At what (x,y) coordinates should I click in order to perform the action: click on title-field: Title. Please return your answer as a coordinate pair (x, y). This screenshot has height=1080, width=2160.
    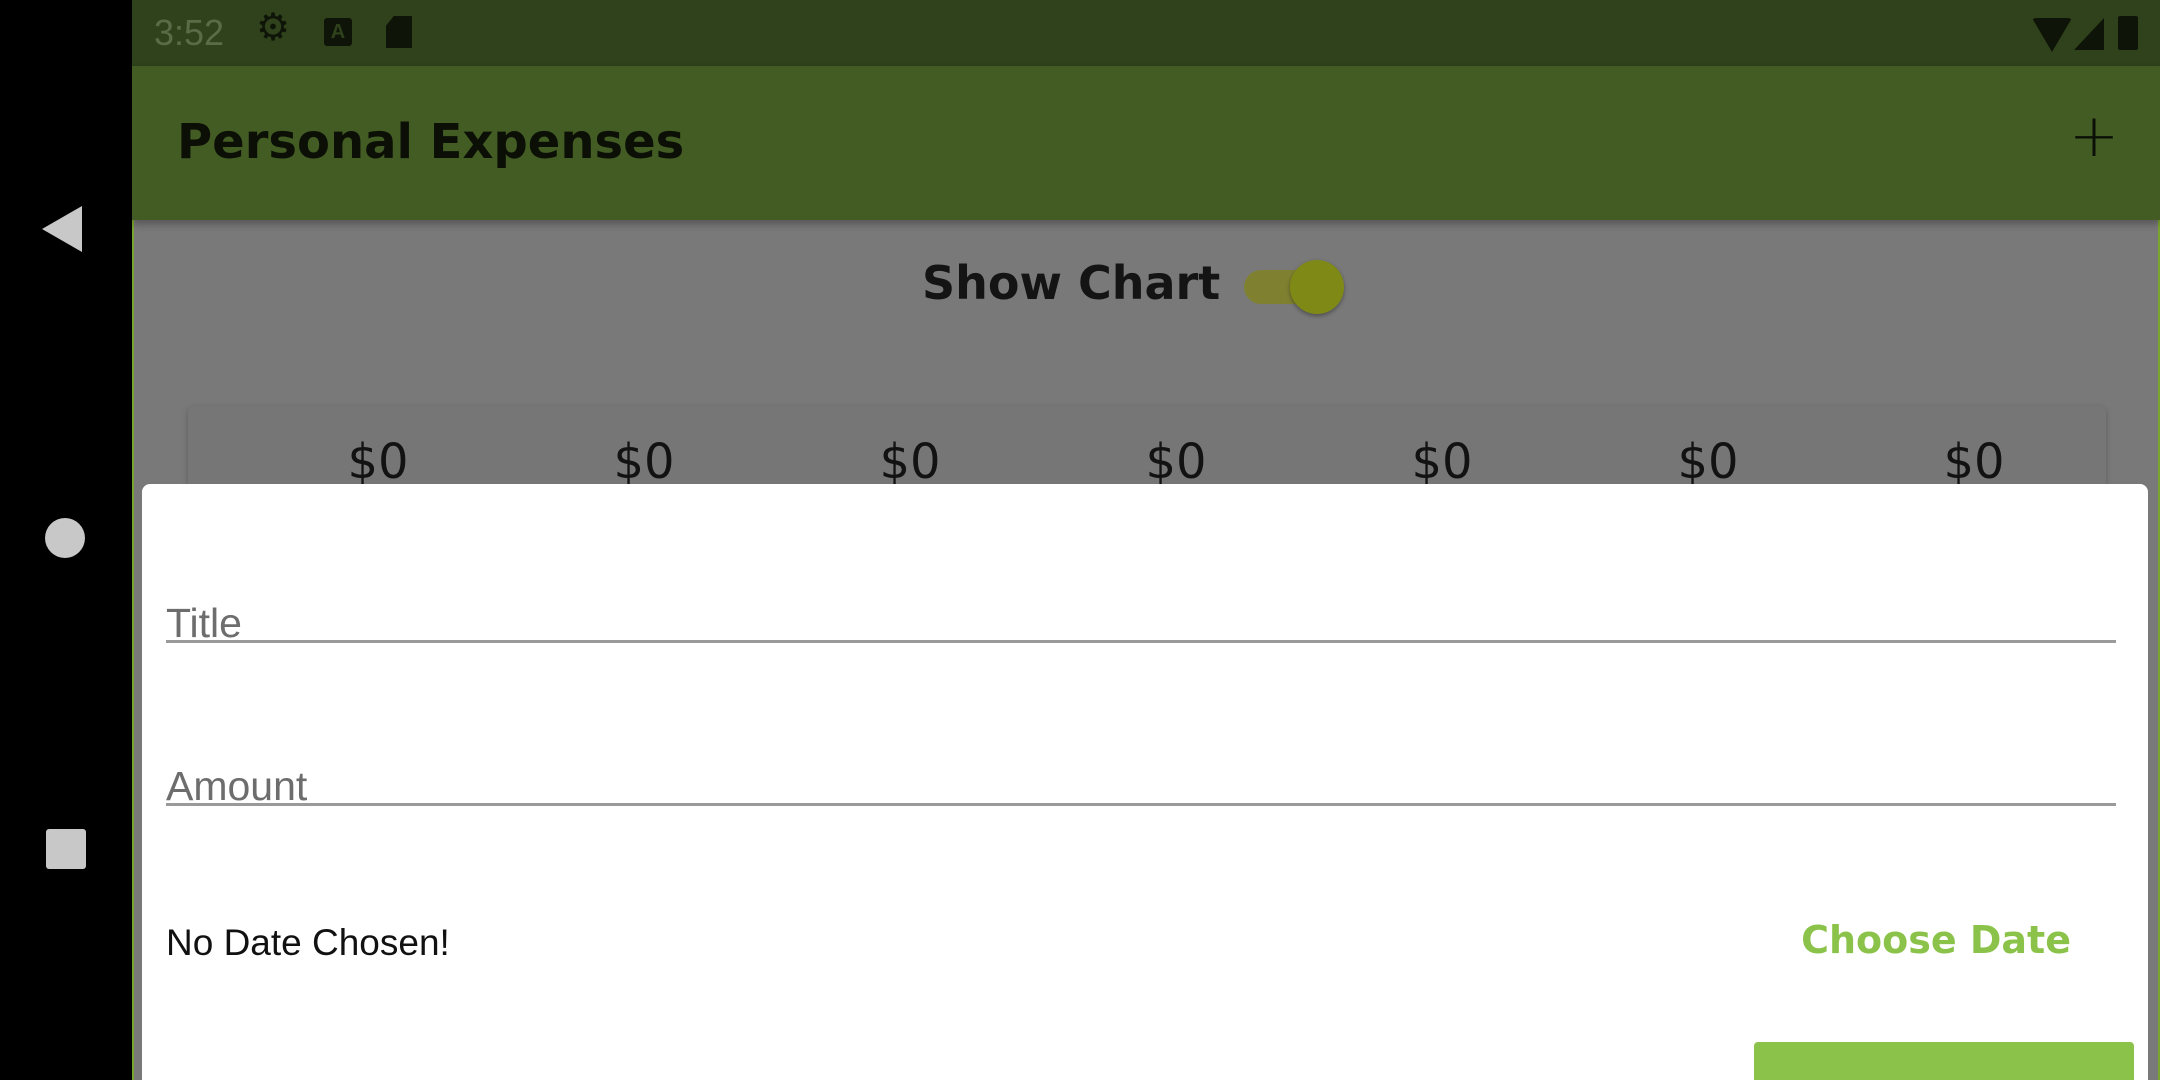
    Looking at the image, I should click on (1141, 583).